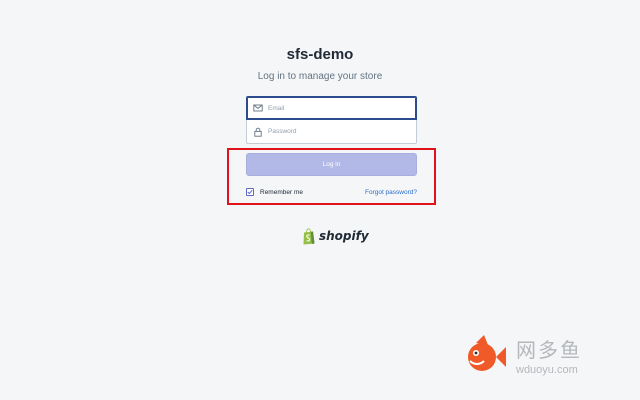 The height and width of the screenshot is (400, 640). Describe the element at coordinates (331, 164) in the screenshot. I see `login-button: Log in` at that location.